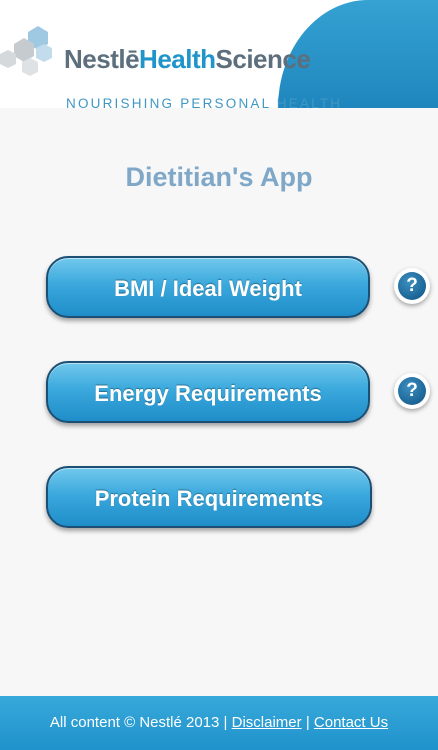 The width and height of the screenshot is (438, 750). What do you see at coordinates (263, 59) in the screenshot?
I see `brand-name-science: Science` at bounding box center [263, 59].